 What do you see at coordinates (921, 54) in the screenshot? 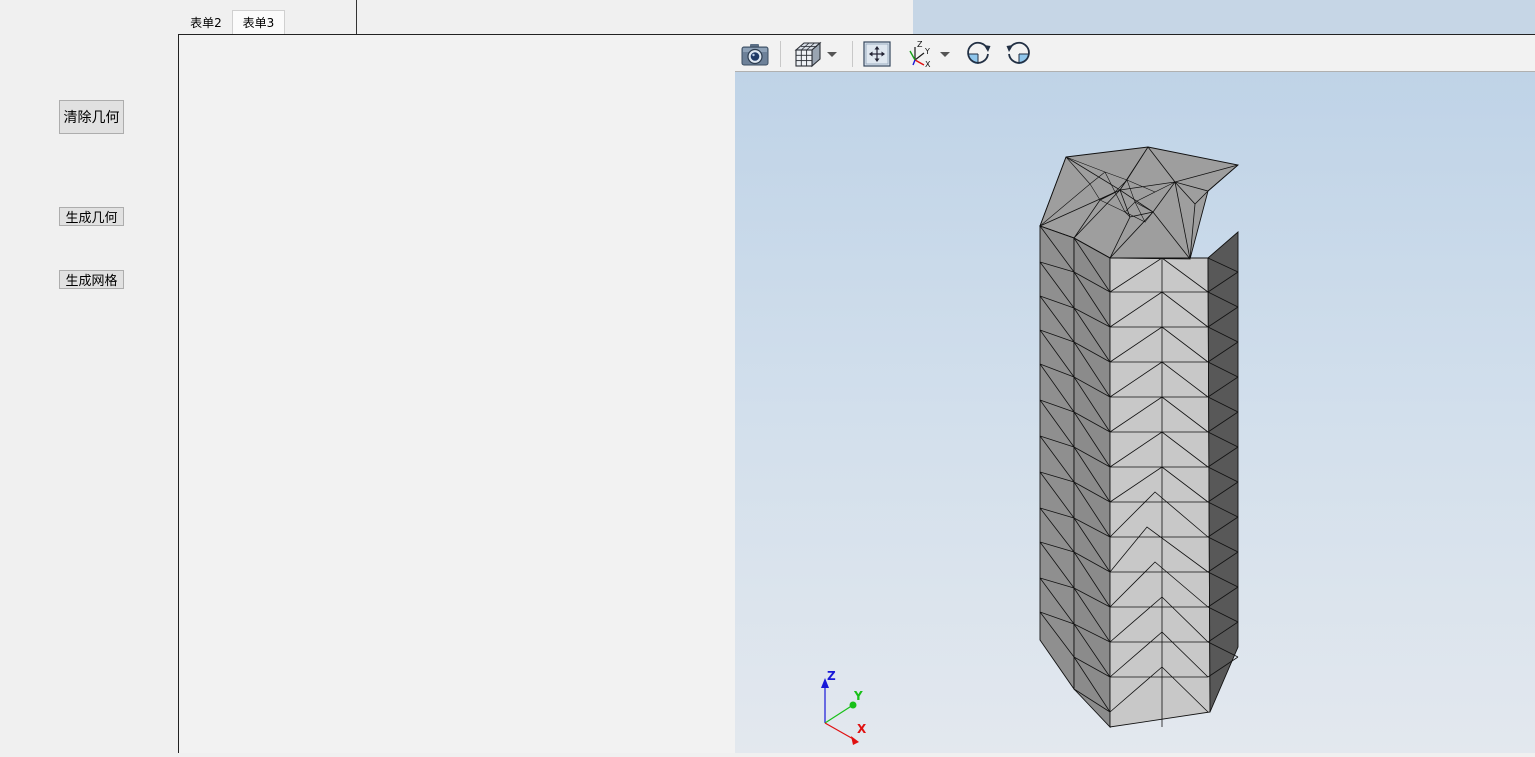
I see `axis-icon: Z Y X` at bounding box center [921, 54].